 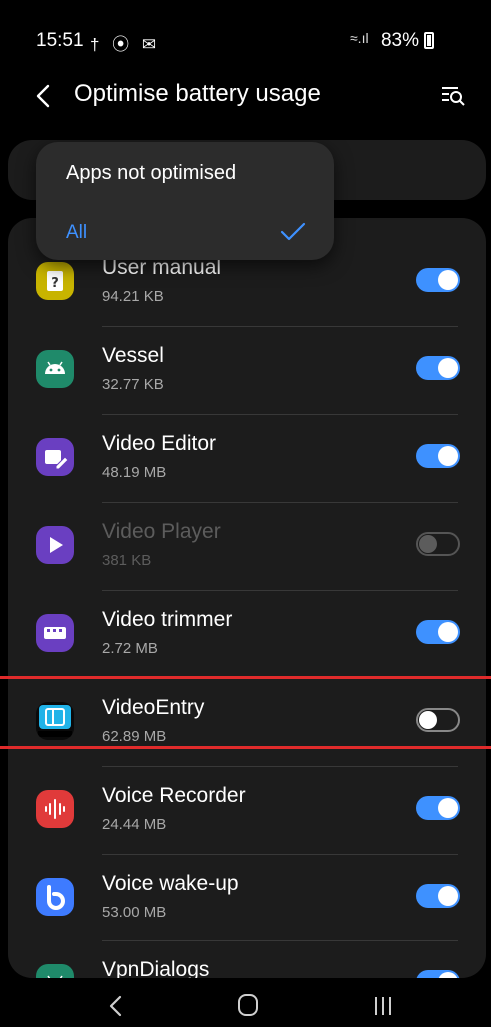 What do you see at coordinates (247, 722) in the screenshot?
I see `app-row: VideoEntry 62.89 MB` at bounding box center [247, 722].